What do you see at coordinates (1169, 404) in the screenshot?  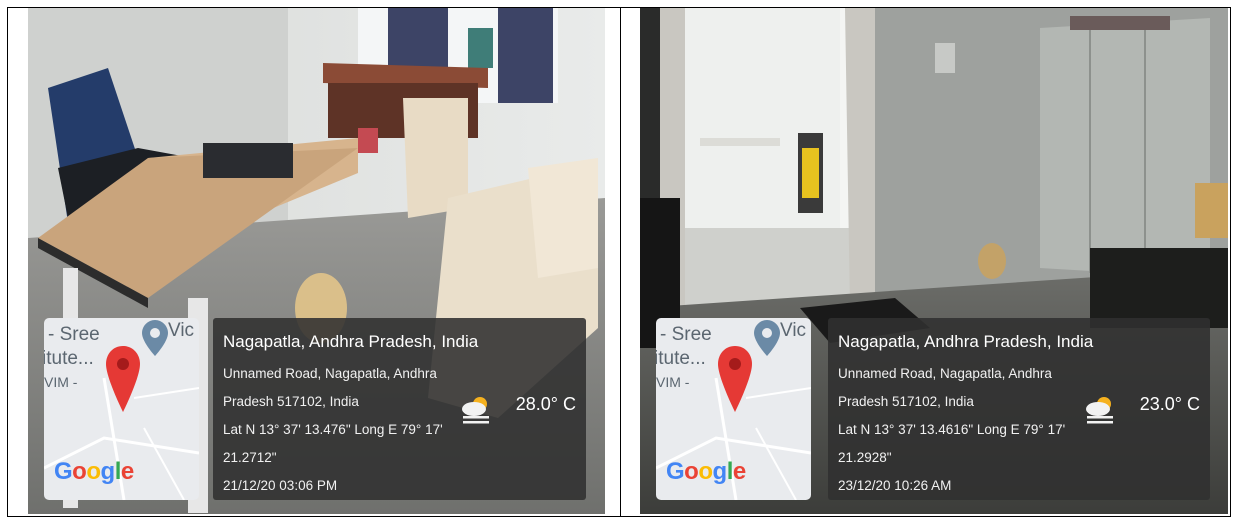 I see `temperature-reading: 23.0° C` at bounding box center [1169, 404].